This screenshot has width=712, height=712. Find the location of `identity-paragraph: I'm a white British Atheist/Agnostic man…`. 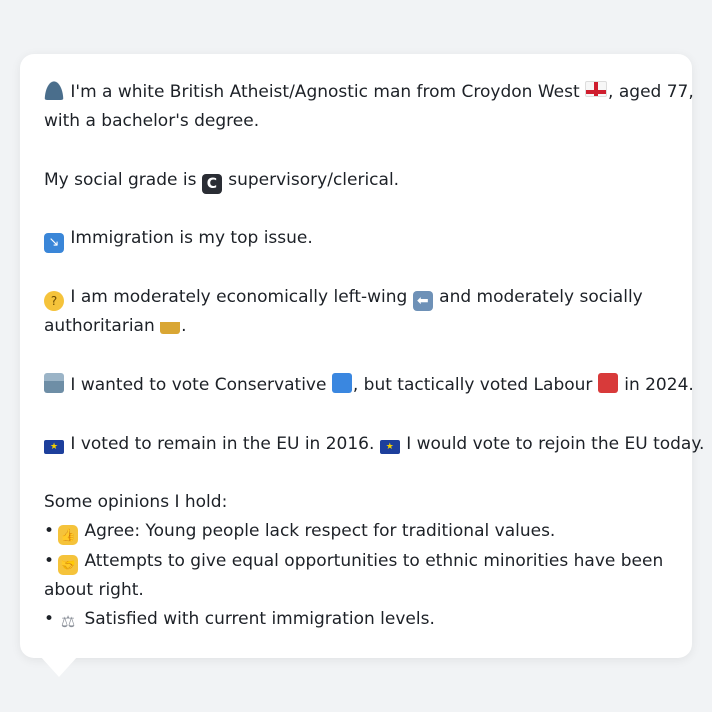

identity-paragraph: I'm a white British Atheist/Agnostic man… is located at coordinates (369, 107).